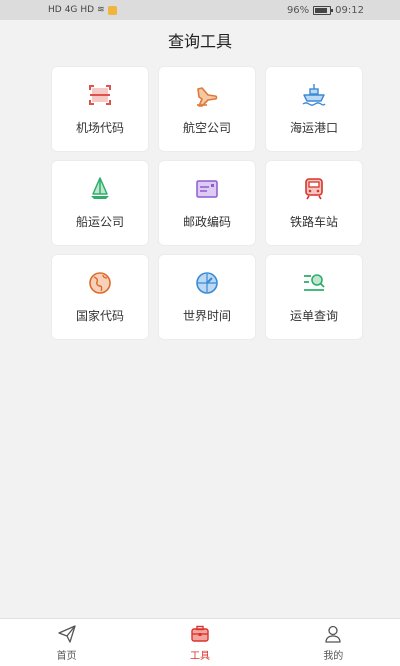 This screenshot has height=666, width=400. What do you see at coordinates (207, 97) in the screenshot?
I see `airplane-icon` at bounding box center [207, 97].